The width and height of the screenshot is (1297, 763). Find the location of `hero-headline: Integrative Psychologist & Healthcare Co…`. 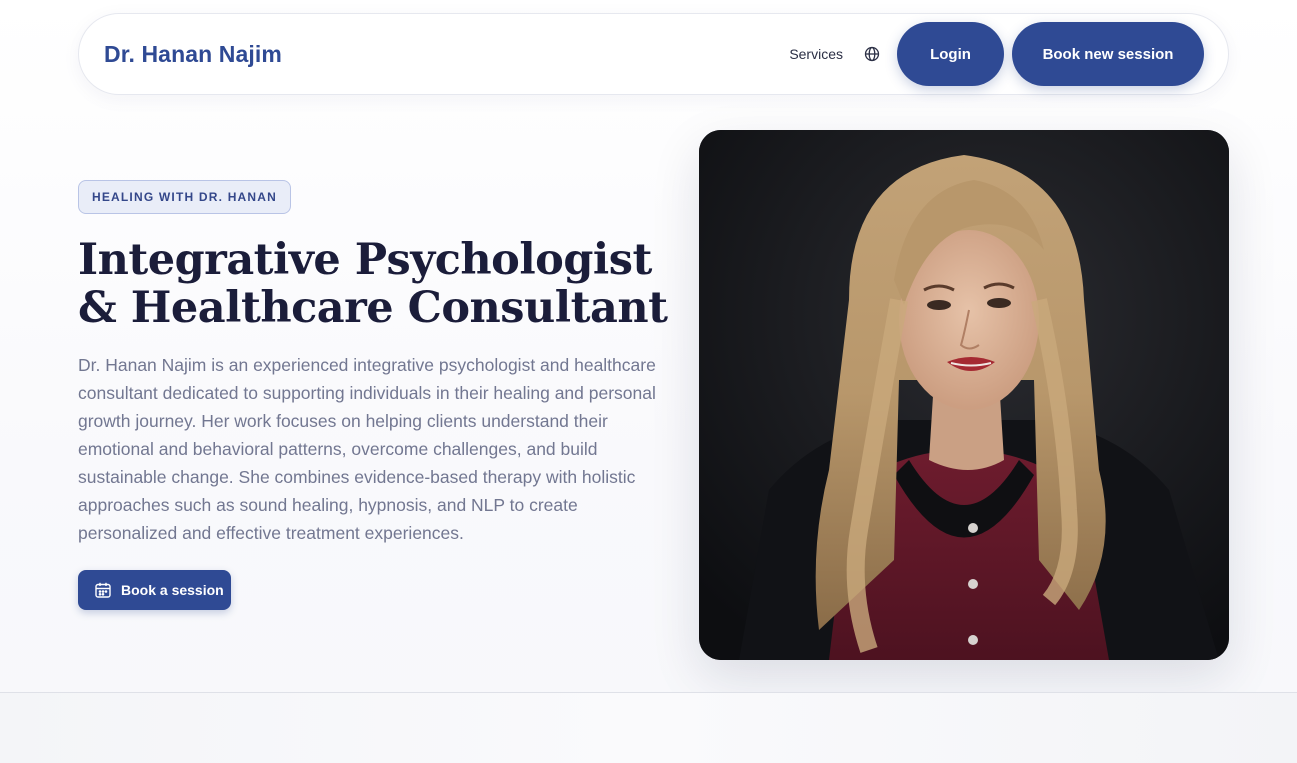

hero-headline: Integrative Psychologist & Healthcare Co… is located at coordinates (383, 284).